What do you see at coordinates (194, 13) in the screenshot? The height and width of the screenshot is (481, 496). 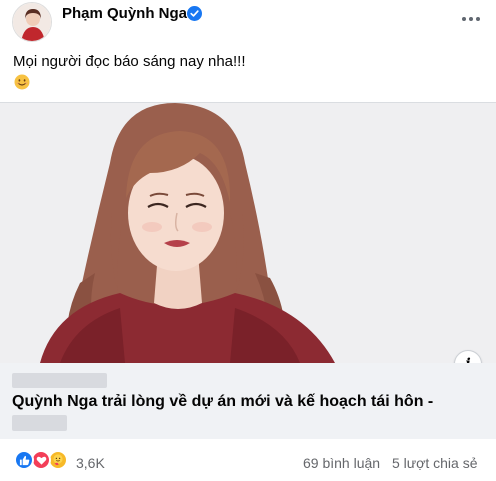 I see `verified-badge-icon` at bounding box center [194, 13].